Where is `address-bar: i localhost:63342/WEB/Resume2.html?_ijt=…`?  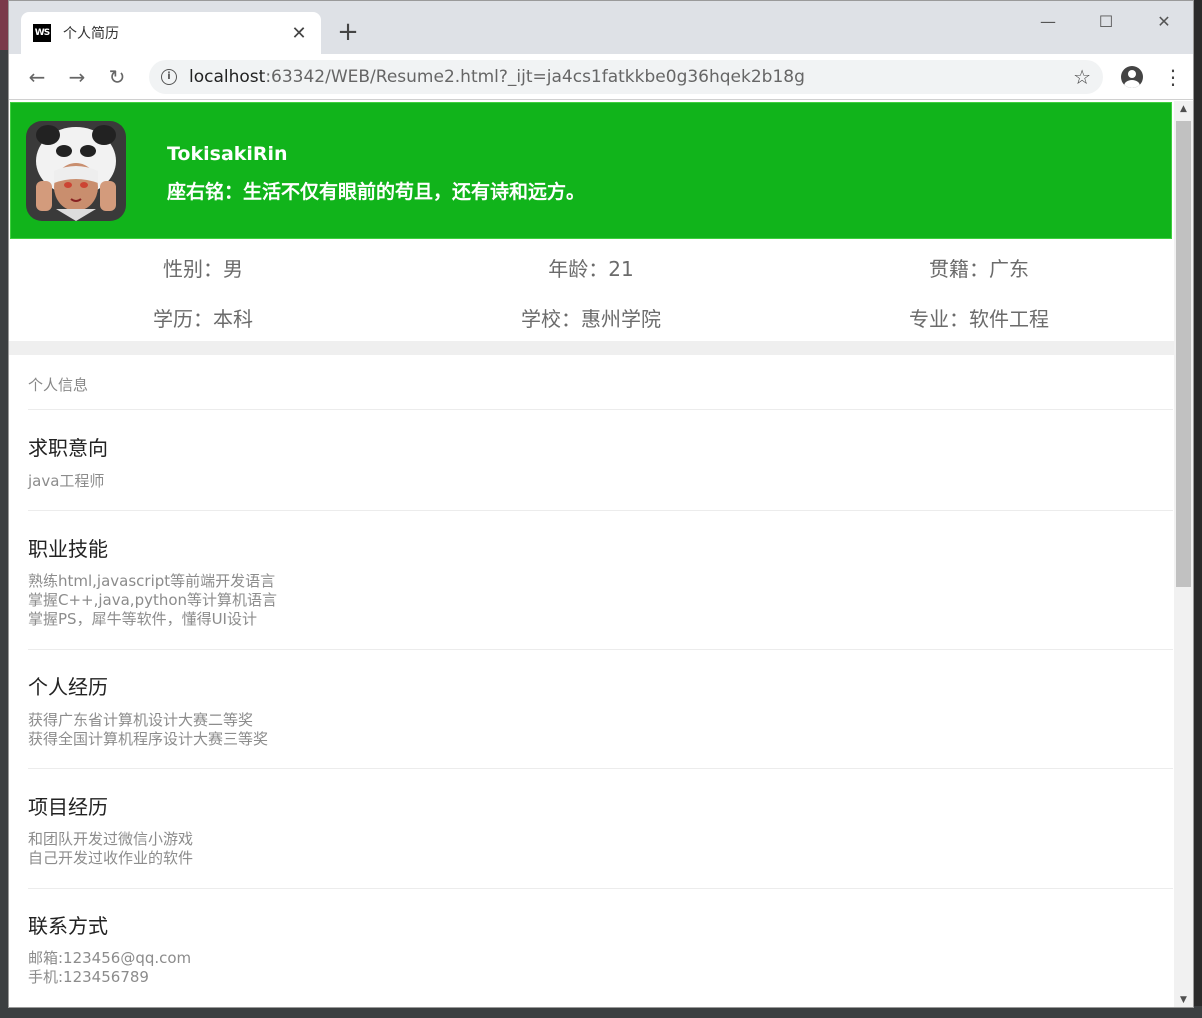
address-bar: i localhost:63342/WEB/Resume2.html?_ijt=… is located at coordinates (626, 76).